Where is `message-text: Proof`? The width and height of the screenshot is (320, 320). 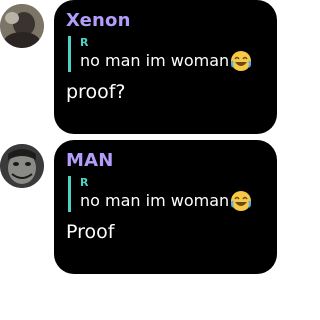
message-text: Proof is located at coordinates (90, 232).